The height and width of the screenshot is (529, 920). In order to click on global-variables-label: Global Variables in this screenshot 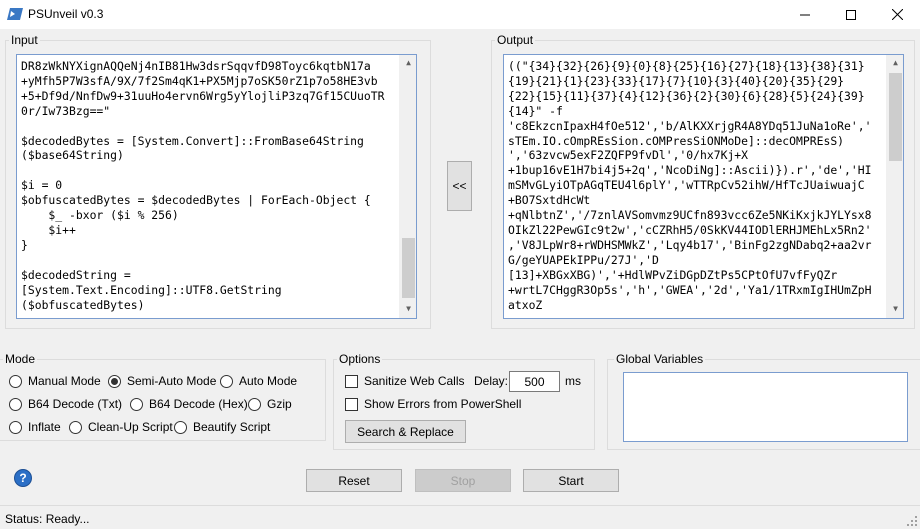, I will do `click(660, 359)`.